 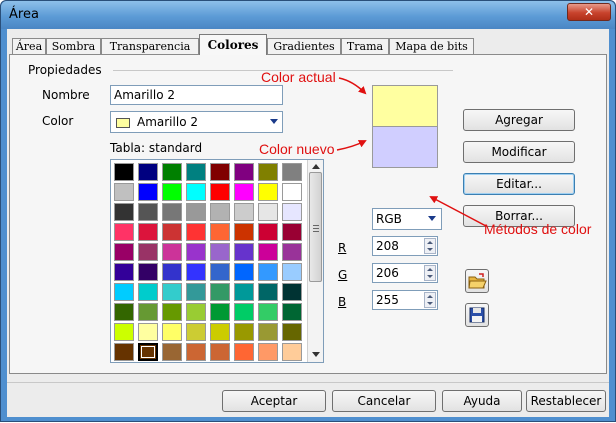 I want to click on close-button: ✕, so click(x=589, y=12).